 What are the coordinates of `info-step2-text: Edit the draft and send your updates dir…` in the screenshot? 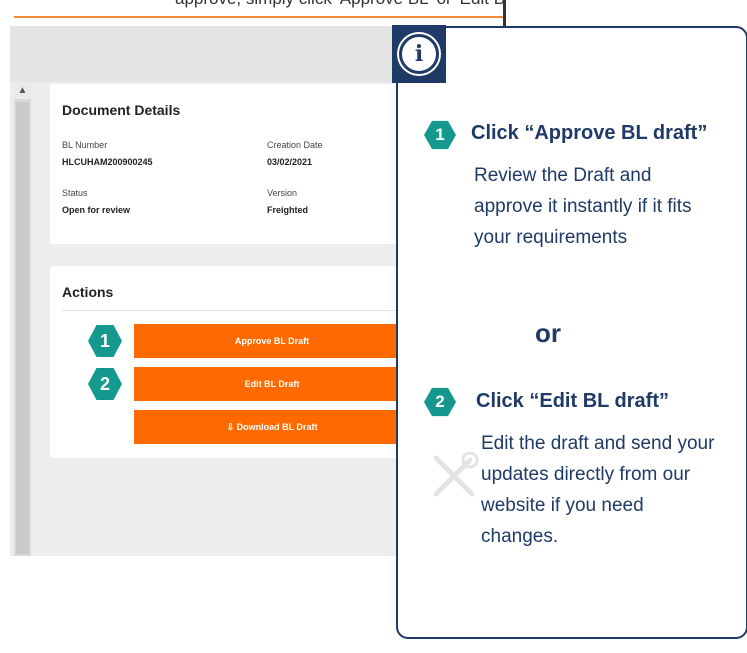 It's located at (598, 490).